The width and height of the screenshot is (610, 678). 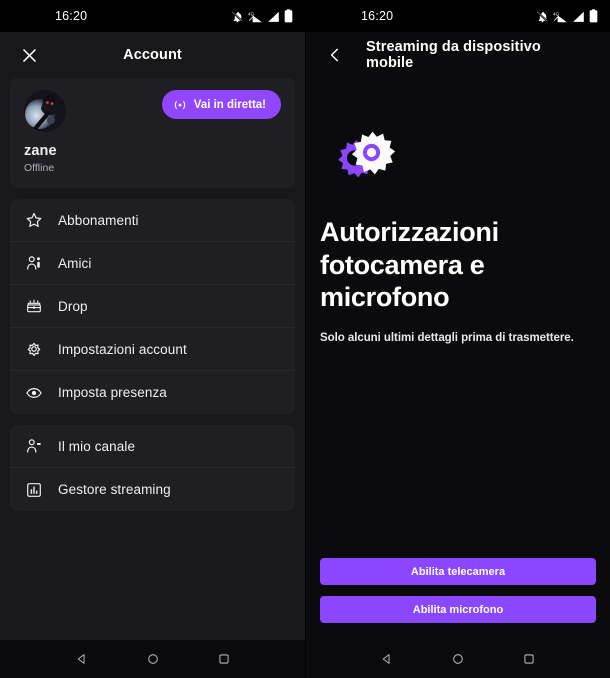 I want to click on friends-icon, so click(x=34, y=263).